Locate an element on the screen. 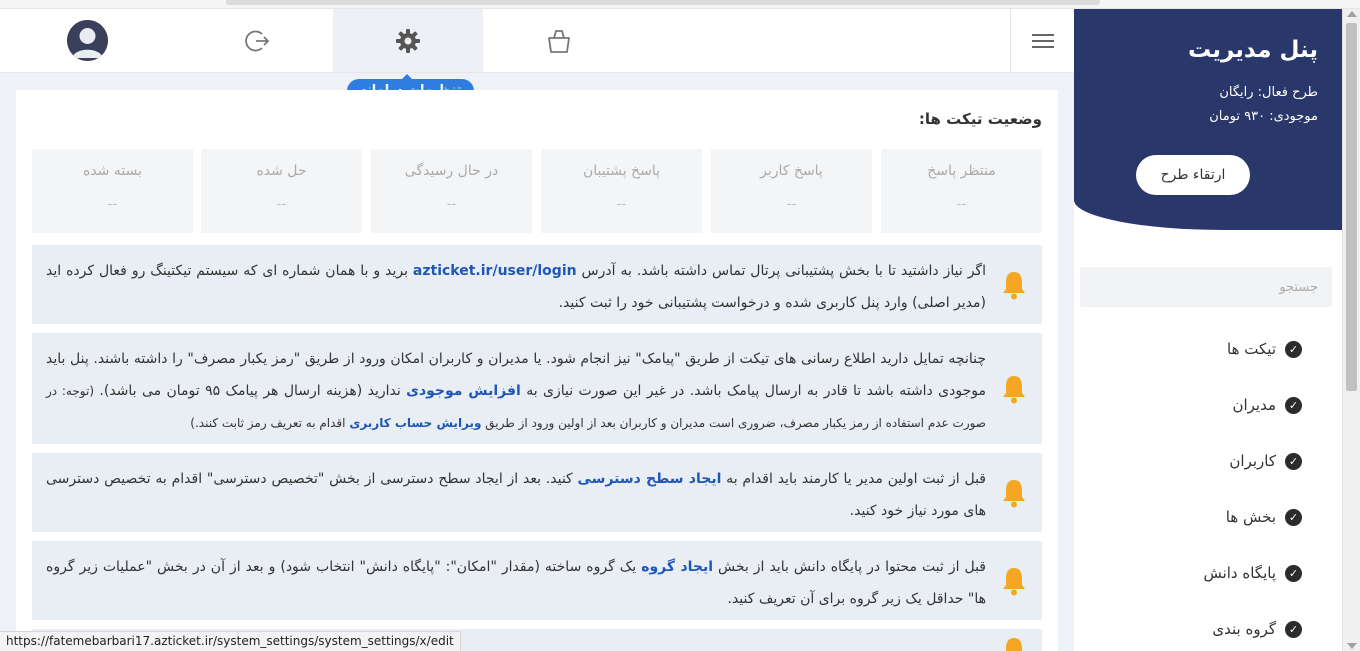 The image size is (1360, 651). shop-button is located at coordinates (559, 40).